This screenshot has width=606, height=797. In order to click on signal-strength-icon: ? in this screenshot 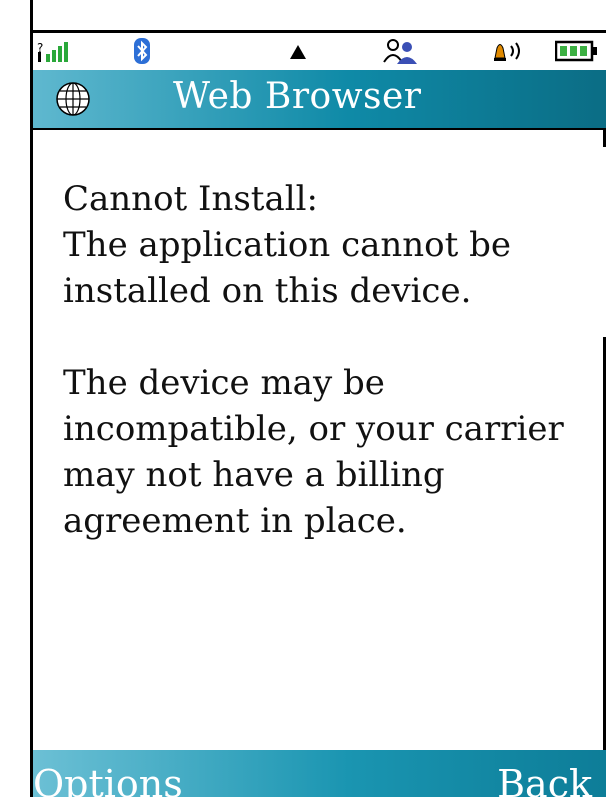, I will do `click(57, 51)`.